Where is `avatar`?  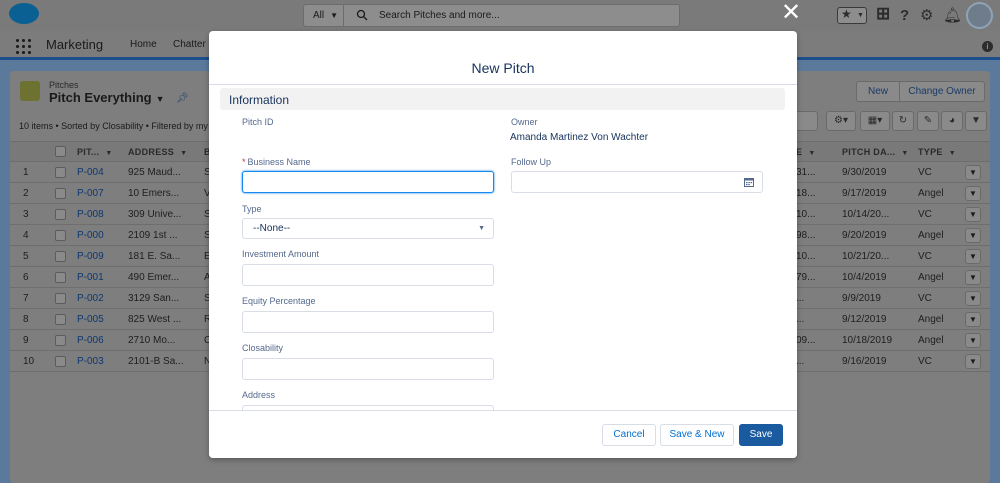 avatar is located at coordinates (979, 15).